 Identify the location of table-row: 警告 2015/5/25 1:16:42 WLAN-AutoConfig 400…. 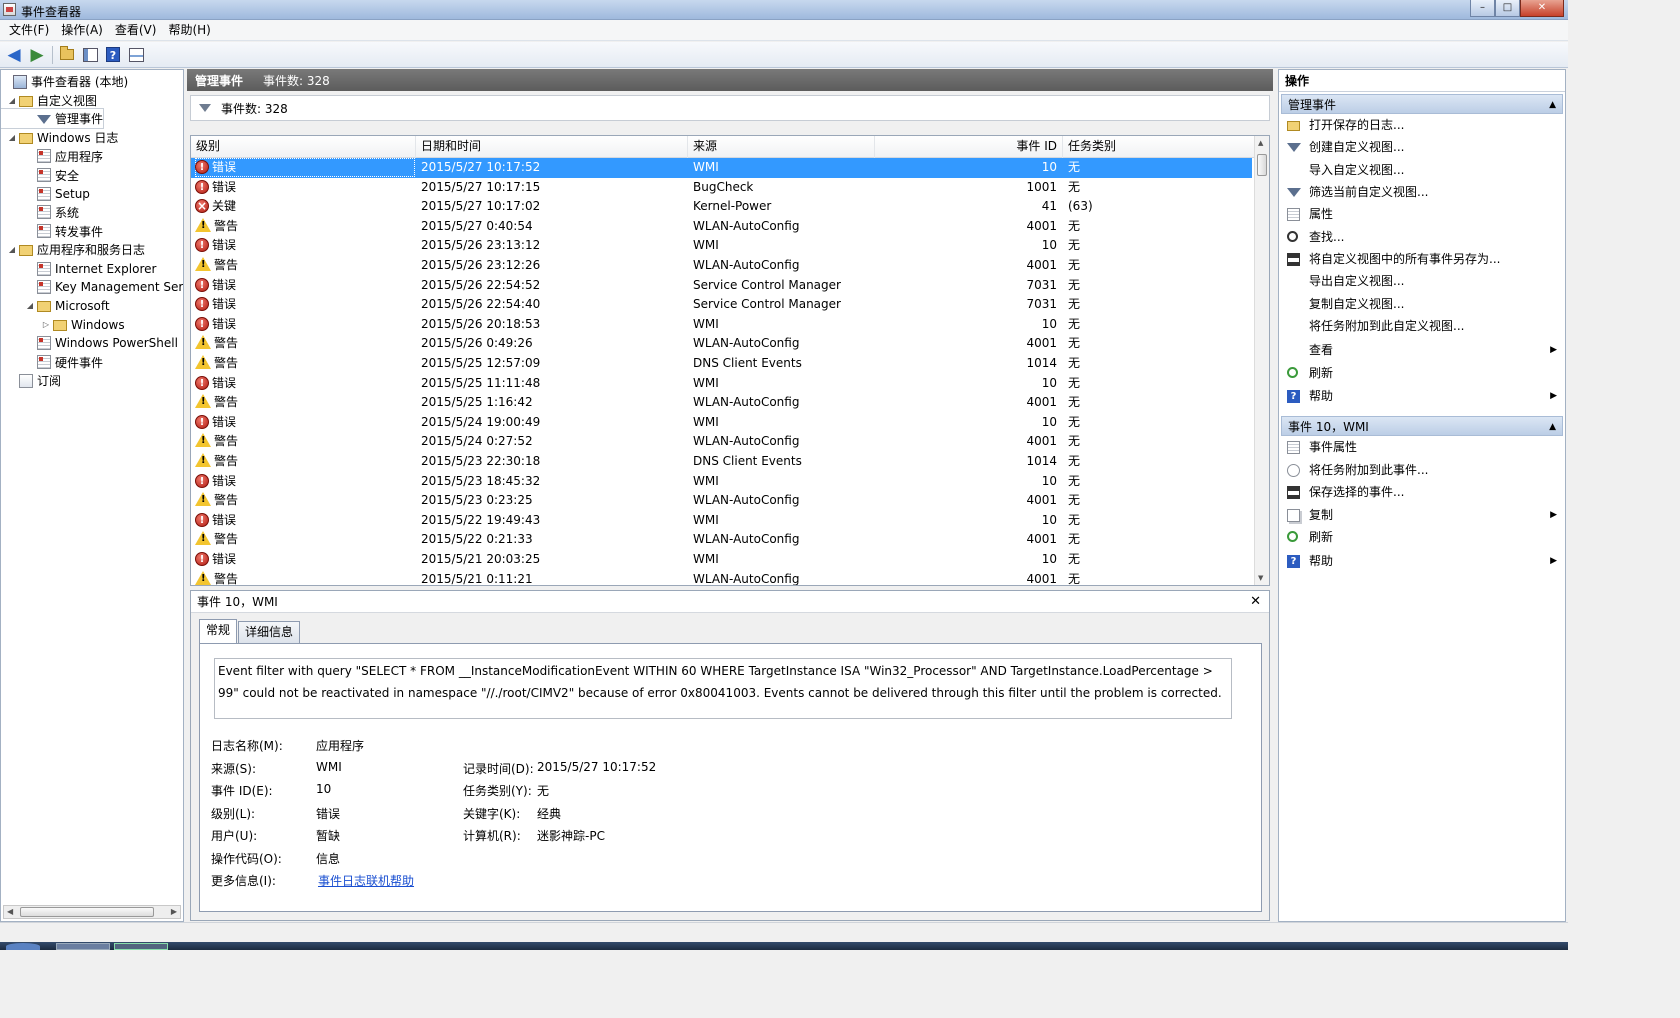
(721, 403).